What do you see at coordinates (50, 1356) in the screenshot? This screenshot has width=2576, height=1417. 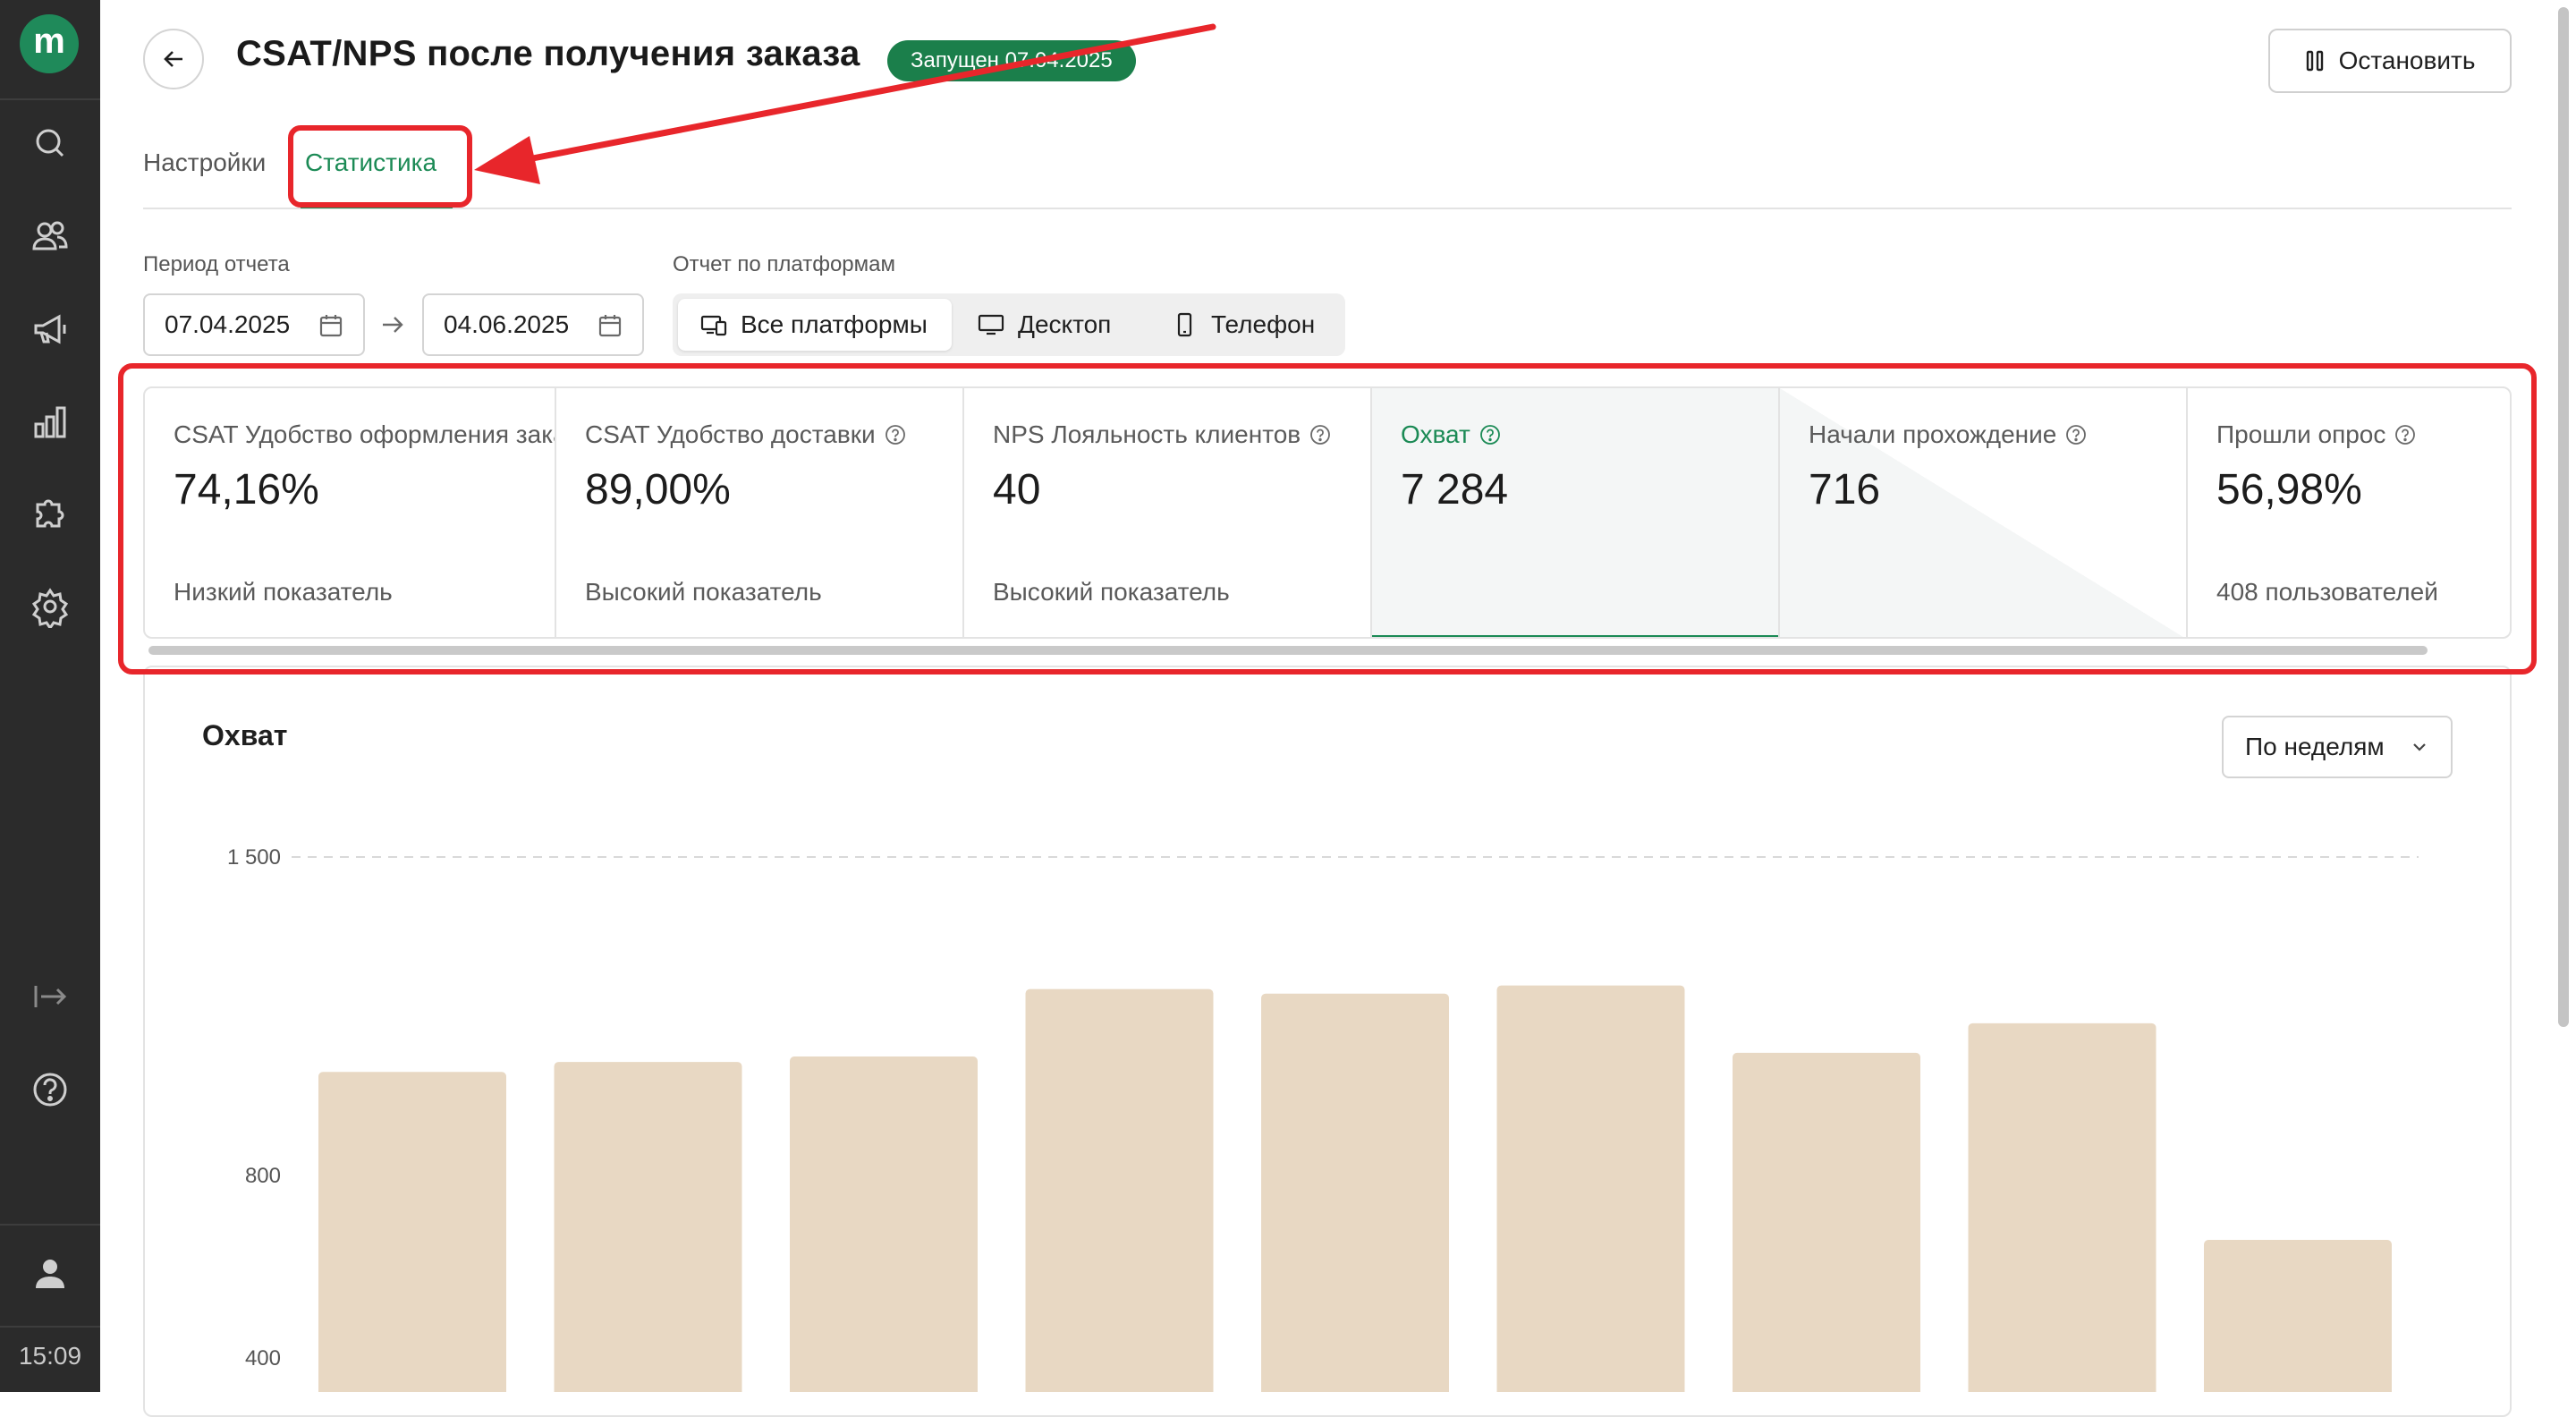 I see `clock-time: 15:09` at bounding box center [50, 1356].